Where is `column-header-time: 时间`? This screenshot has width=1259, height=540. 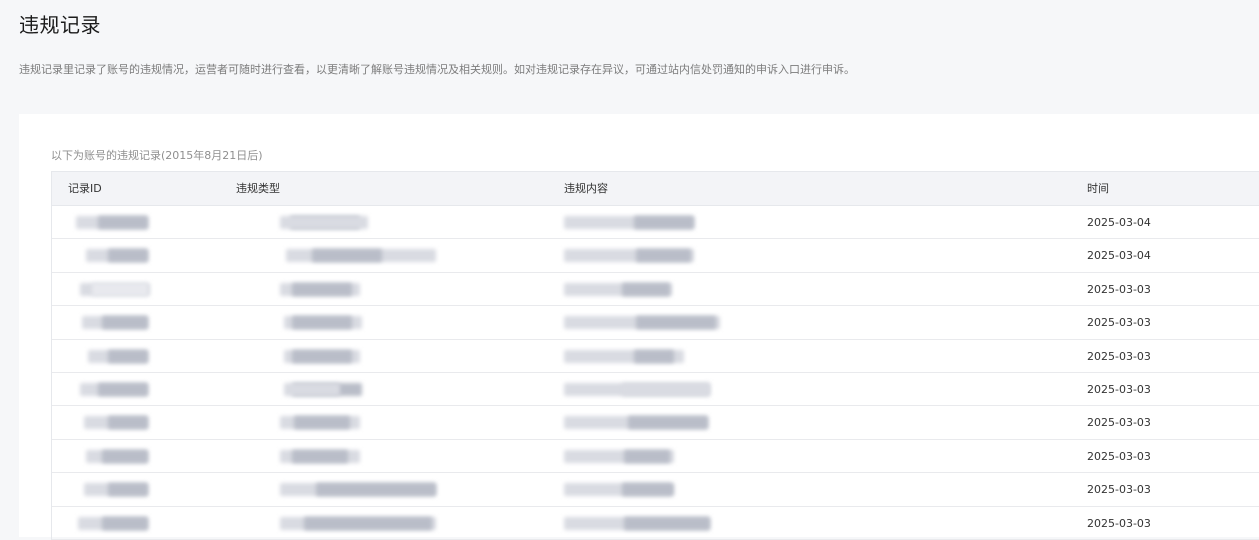
column-header-time: 时间 is located at coordinates (1098, 188).